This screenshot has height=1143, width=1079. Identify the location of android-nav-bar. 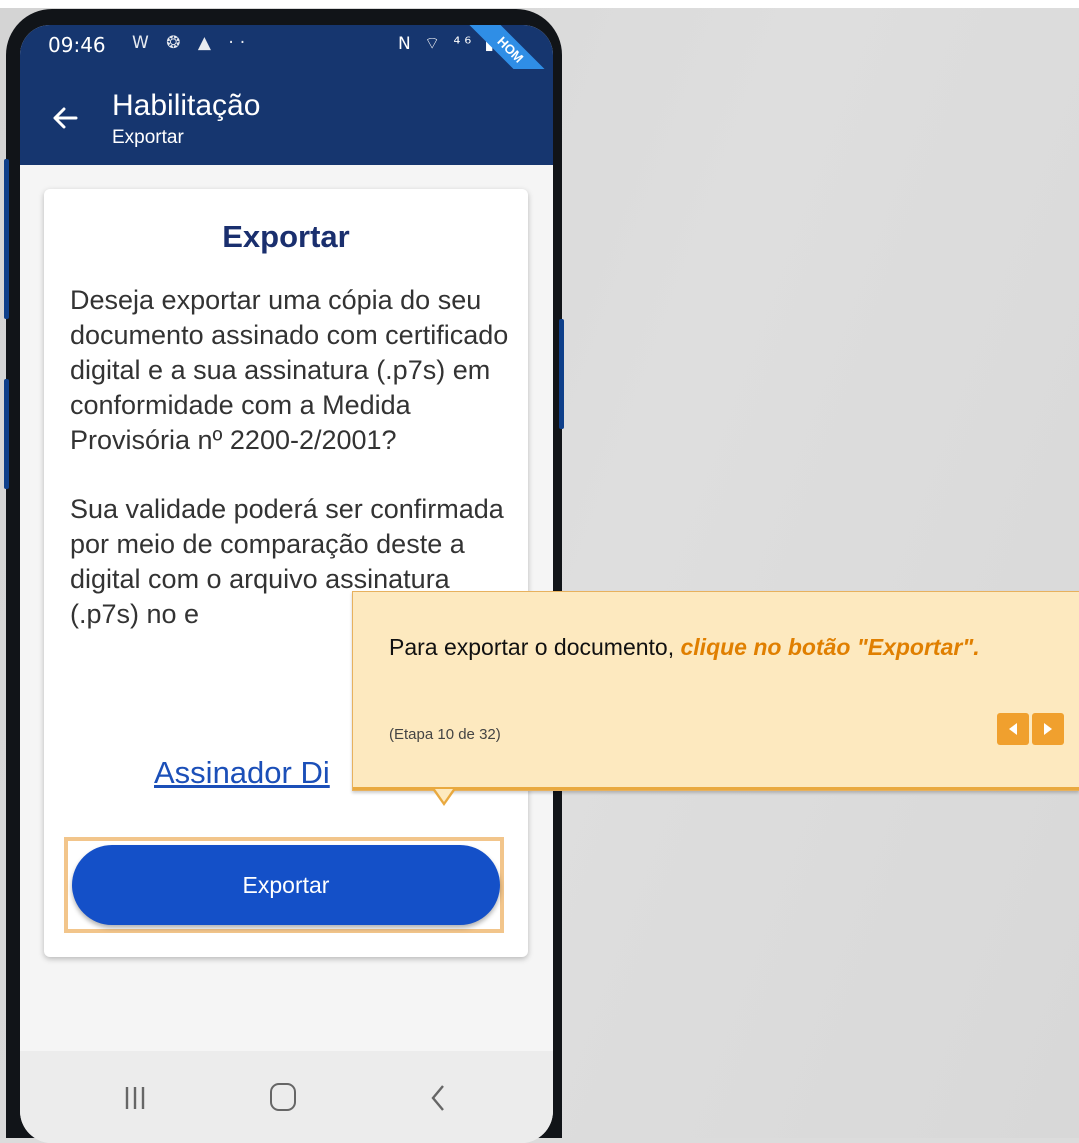
(286, 1097).